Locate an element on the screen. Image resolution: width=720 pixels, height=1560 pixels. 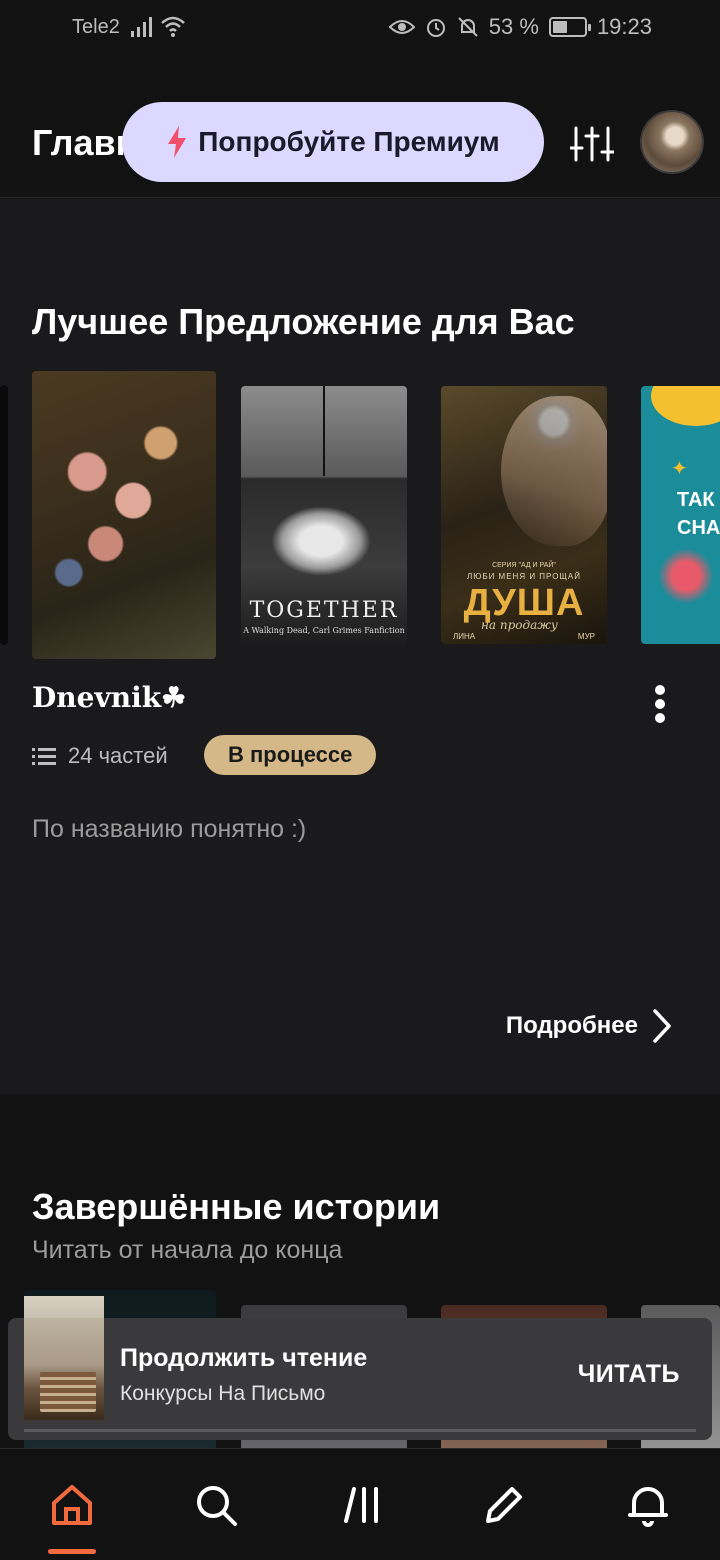
nav-library is located at coordinates (362, 1505).